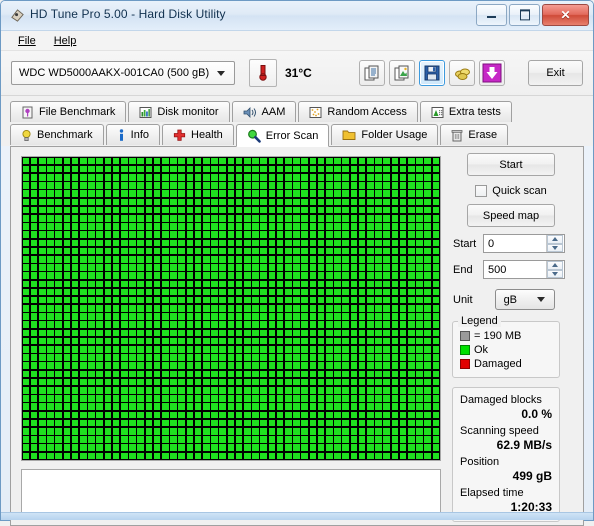 This screenshot has height=526, width=594. I want to click on status-bar, so click(297, 516).